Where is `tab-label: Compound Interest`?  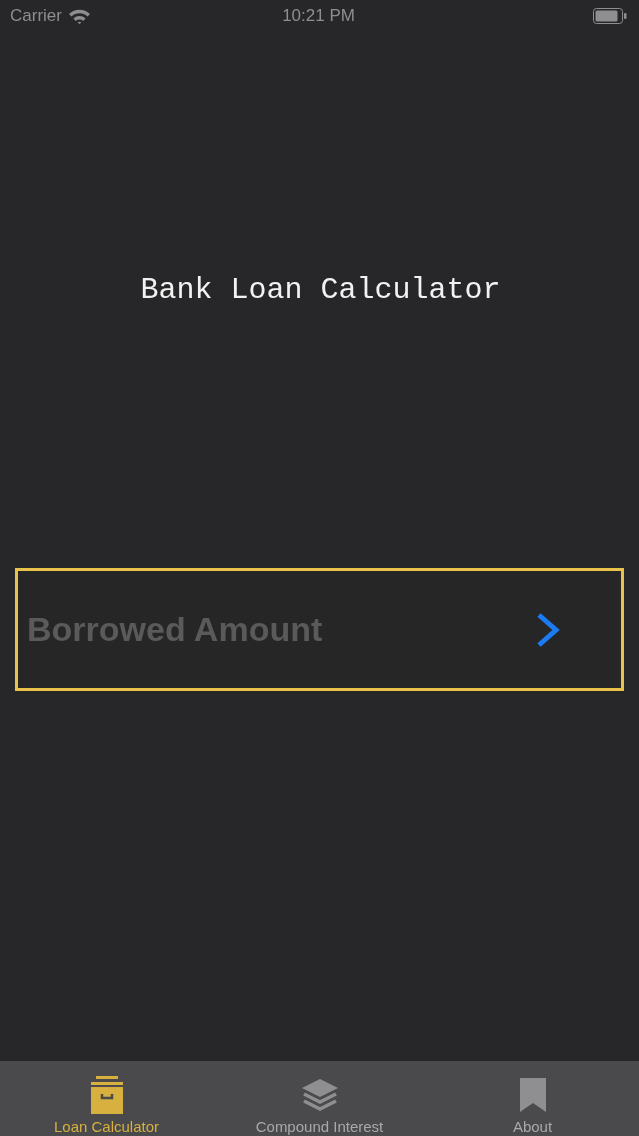 tab-label: Compound Interest is located at coordinates (319, 1126).